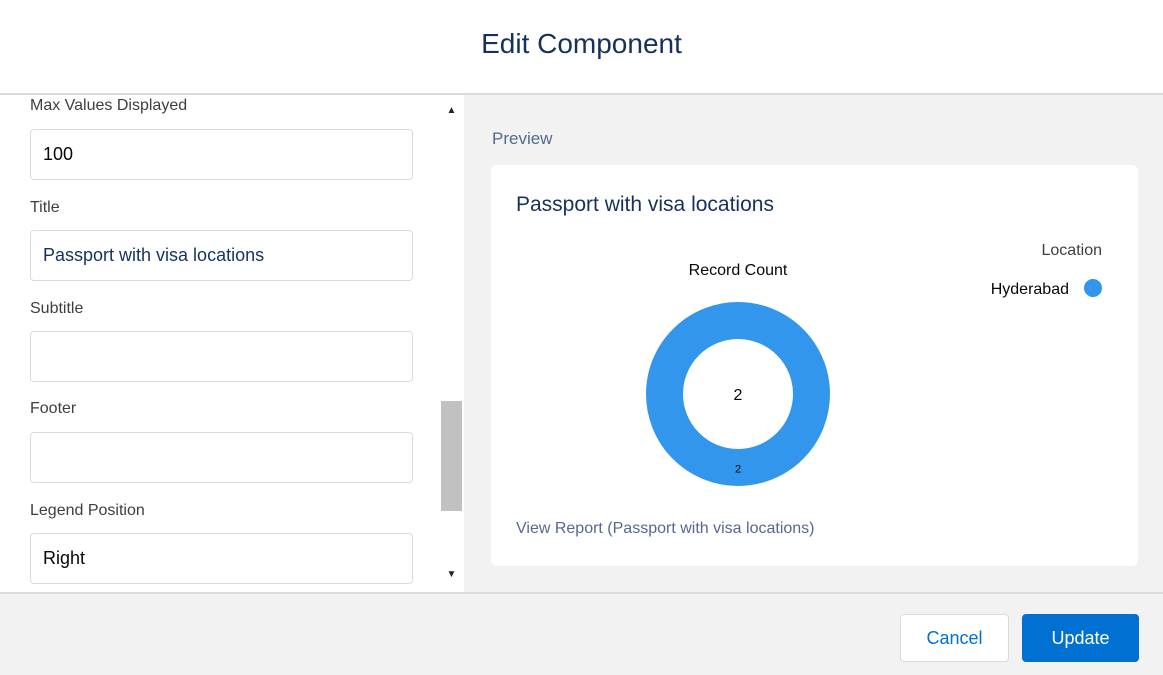 The width and height of the screenshot is (1163, 675). What do you see at coordinates (221, 255) in the screenshot?
I see `title-input` at bounding box center [221, 255].